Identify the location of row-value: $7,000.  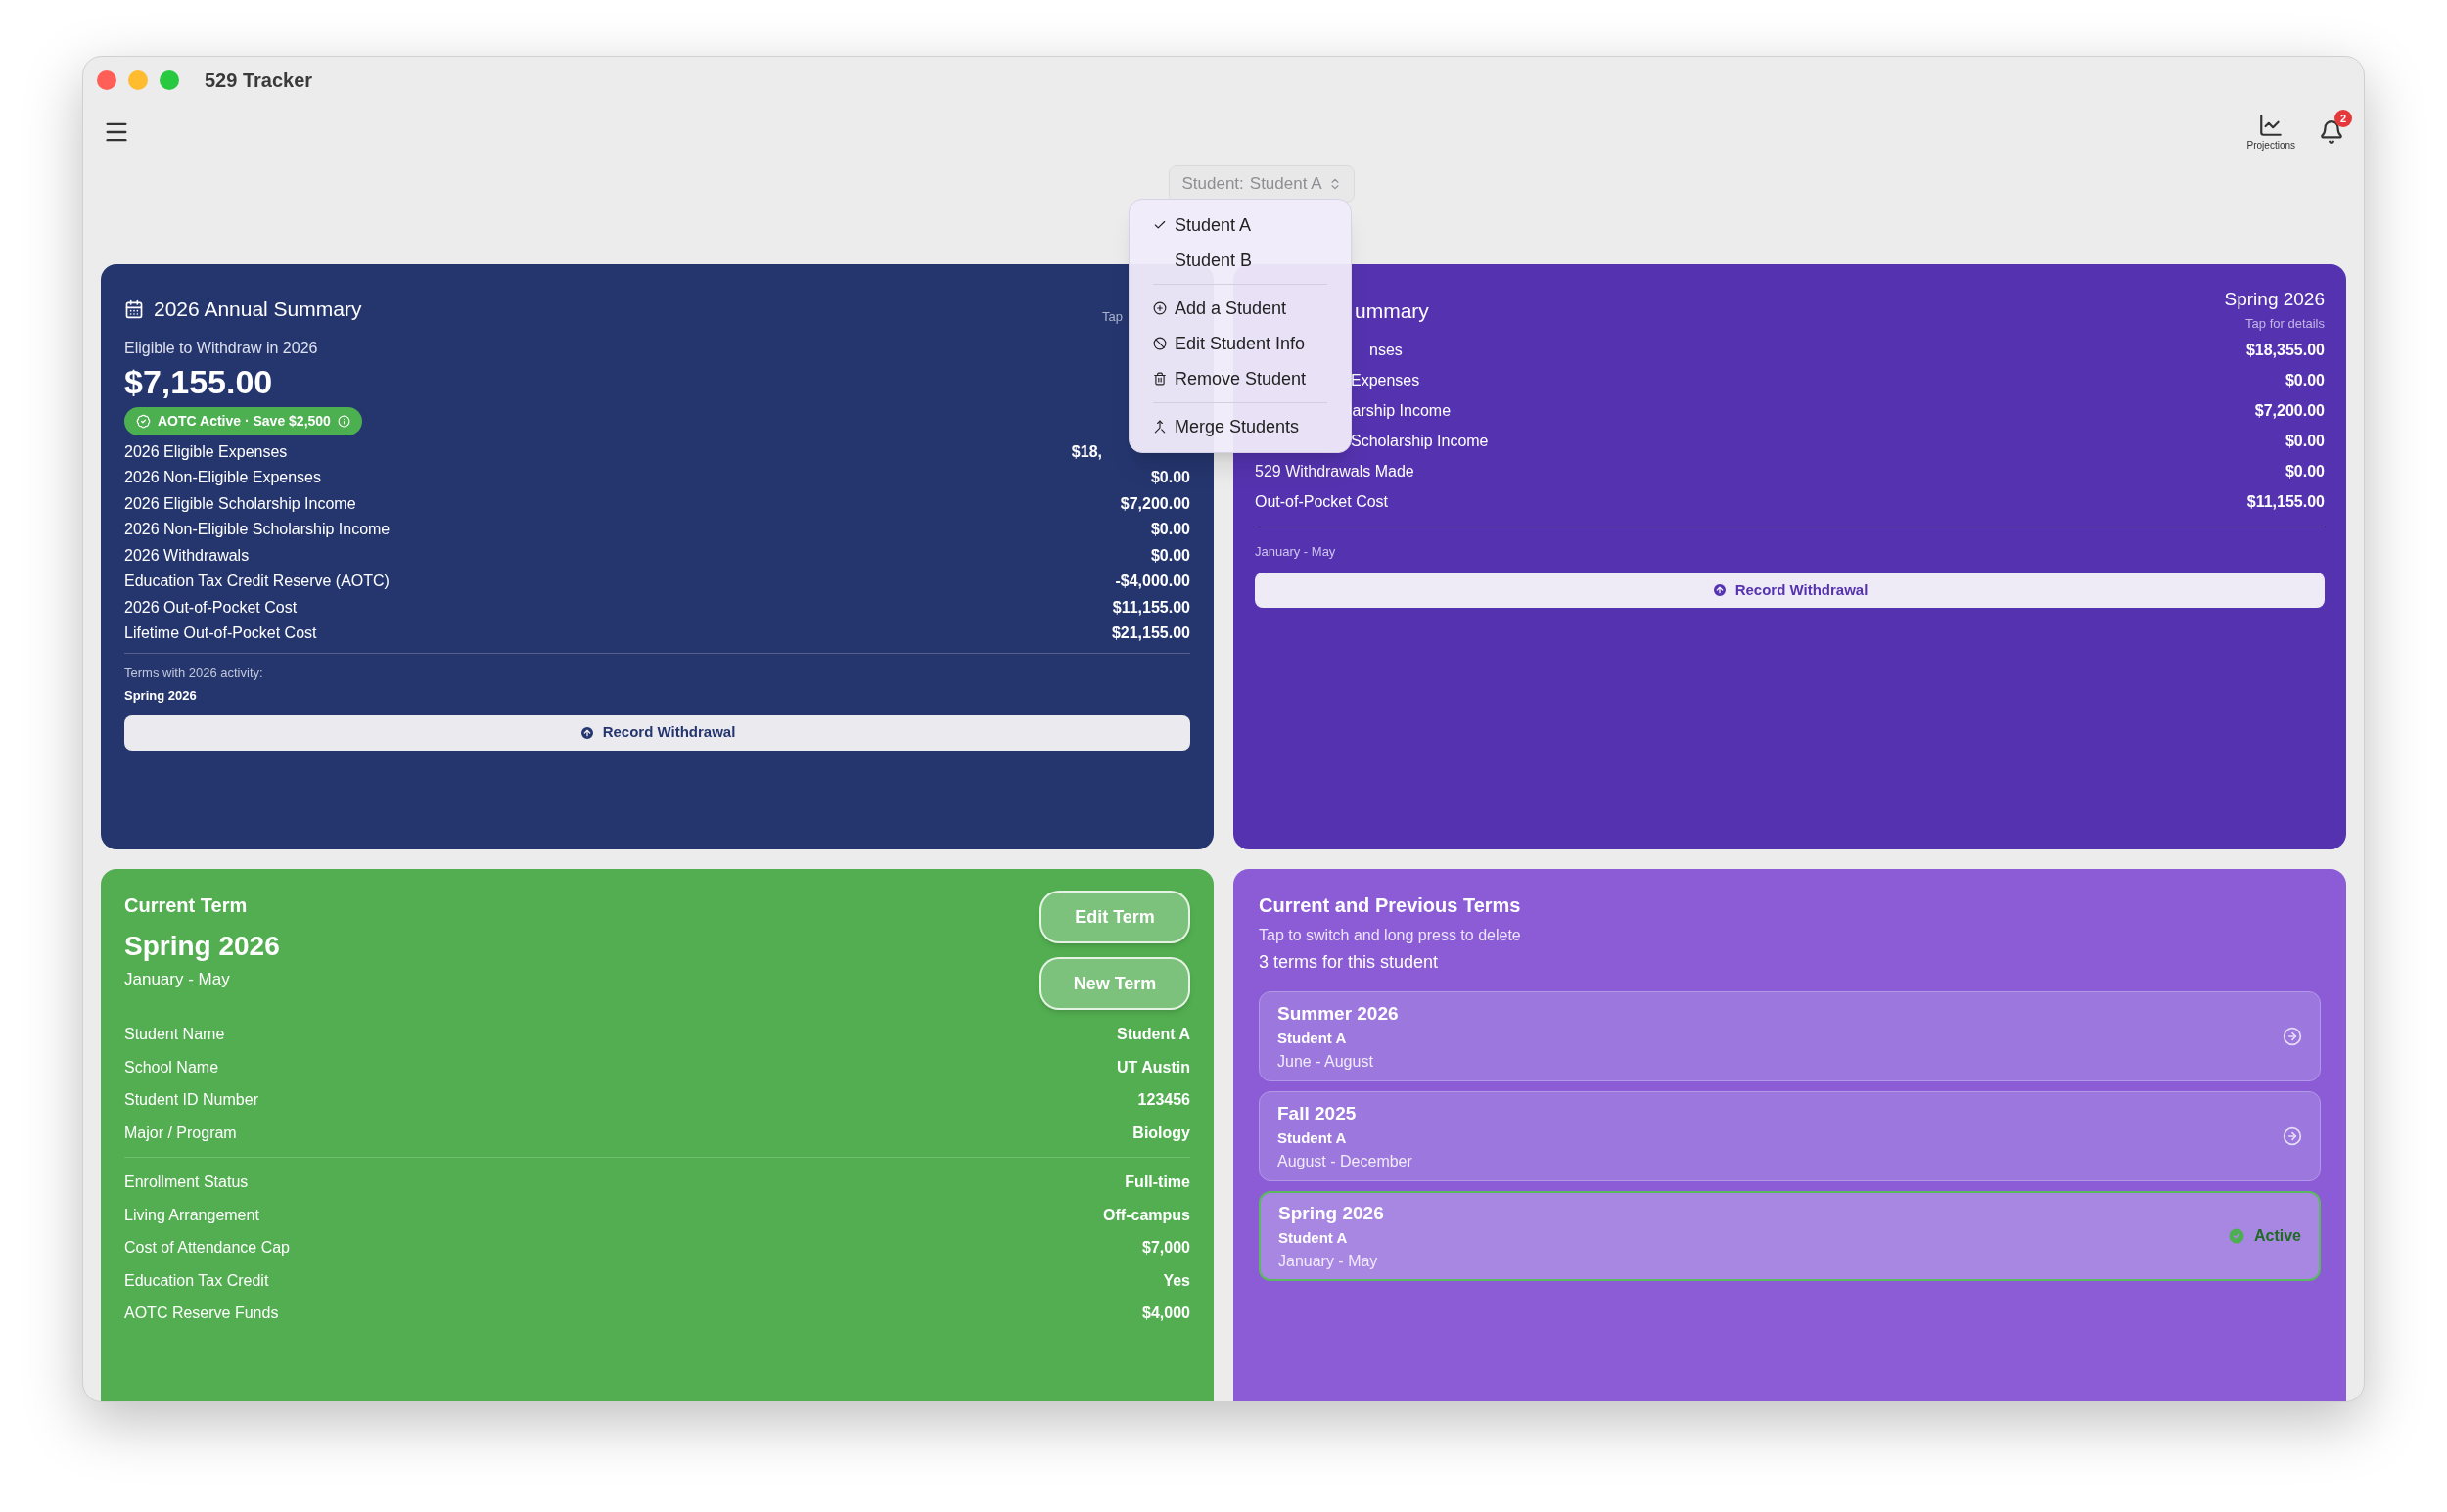
(1166, 1248).